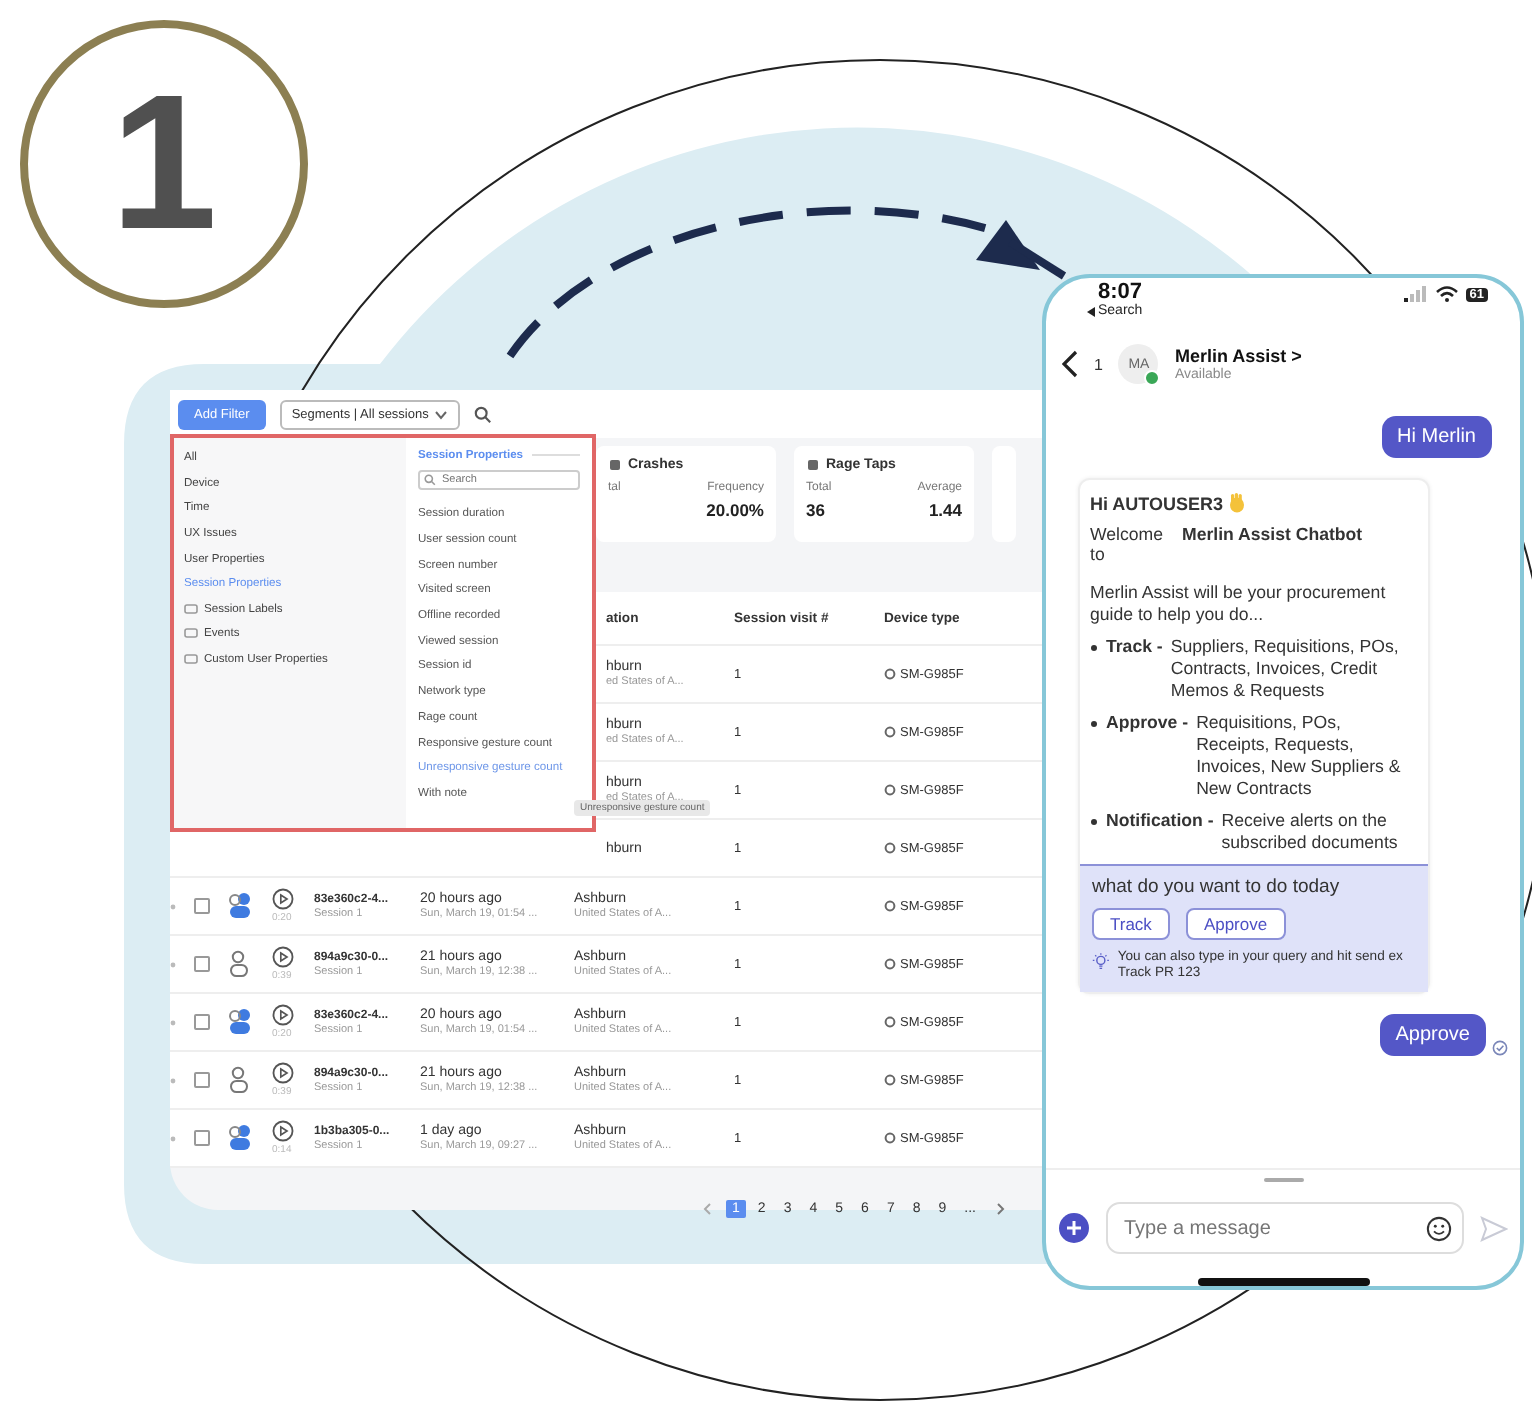  What do you see at coordinates (1157, 503) in the screenshot?
I see `greeting-text: Hi AUTOUSER3` at bounding box center [1157, 503].